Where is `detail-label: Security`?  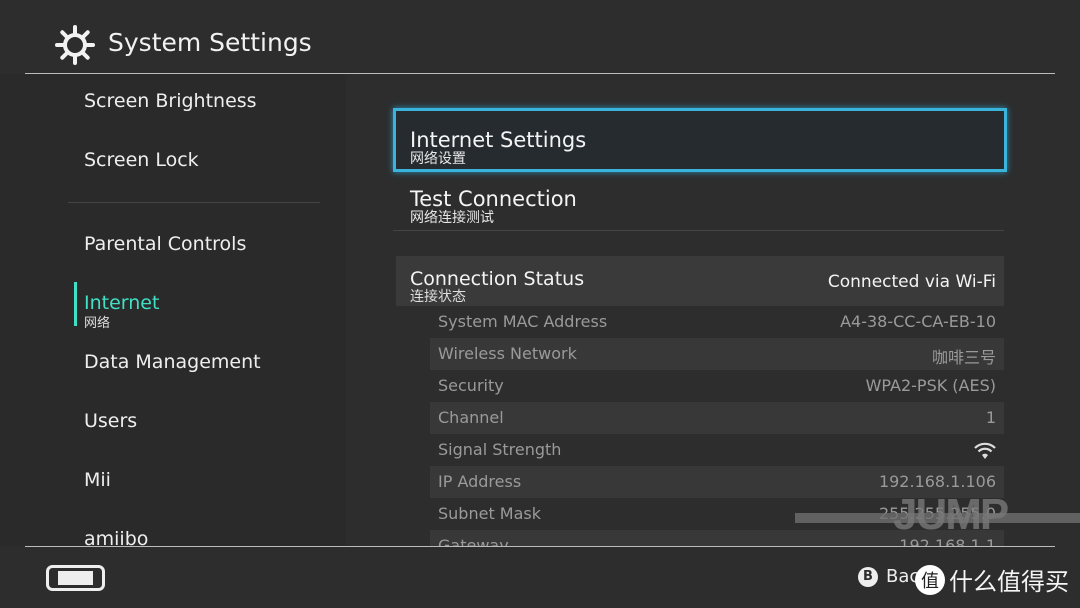
detail-label: Security is located at coordinates (471, 385).